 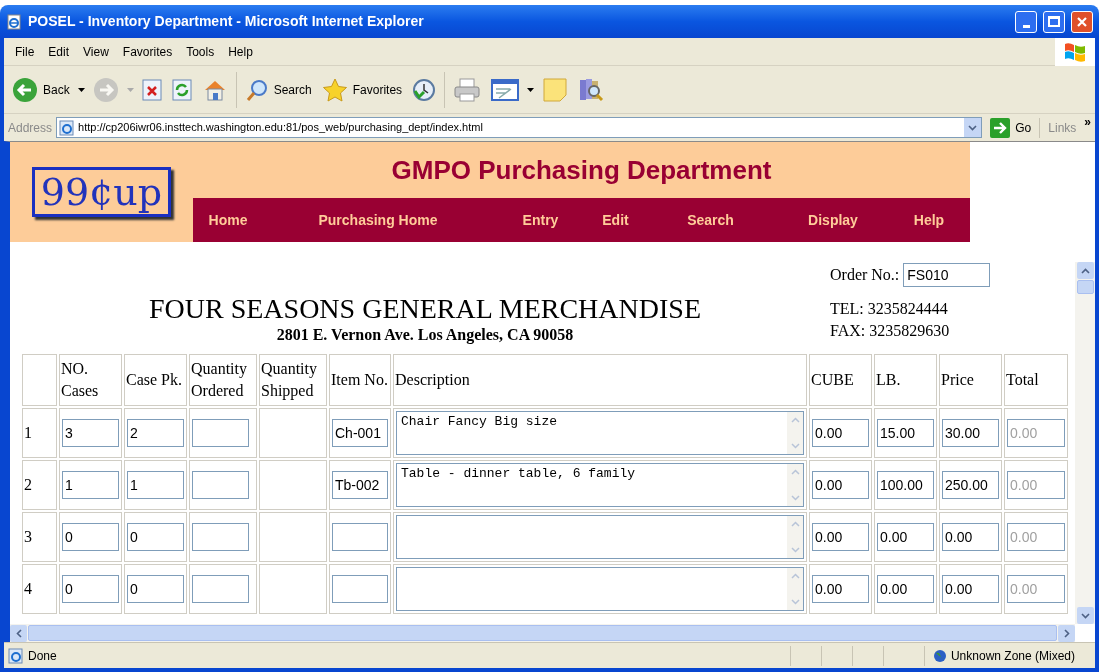 What do you see at coordinates (28, 588) in the screenshot?
I see `row-number: 4` at bounding box center [28, 588].